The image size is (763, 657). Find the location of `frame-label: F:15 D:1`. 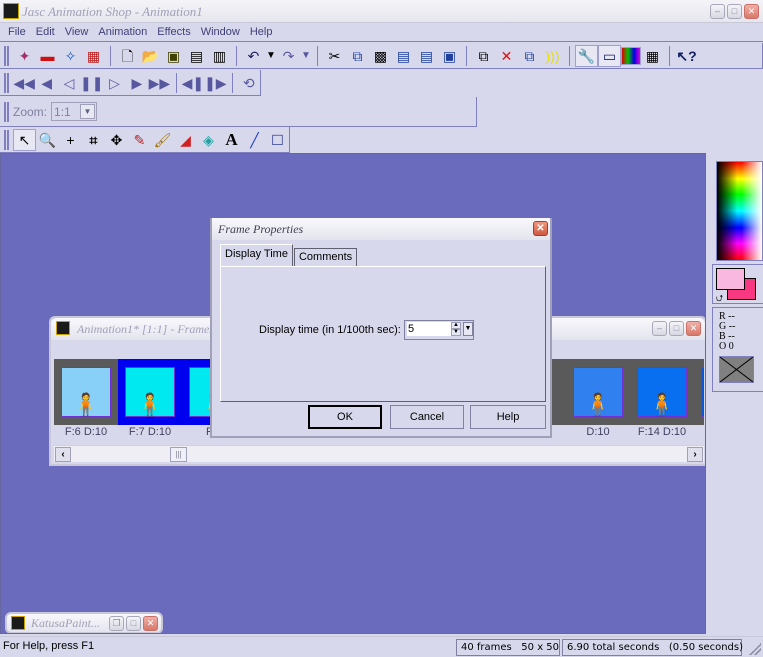

frame-label: F:15 D:1 is located at coordinates (699, 434).